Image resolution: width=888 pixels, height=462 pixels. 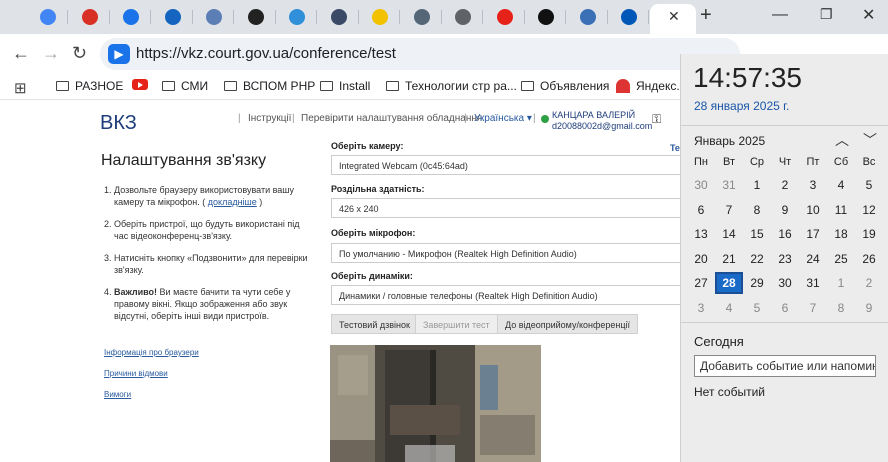 What do you see at coordinates (136, 373) in the screenshot?
I see `reasons-link: Причини відмови` at bounding box center [136, 373].